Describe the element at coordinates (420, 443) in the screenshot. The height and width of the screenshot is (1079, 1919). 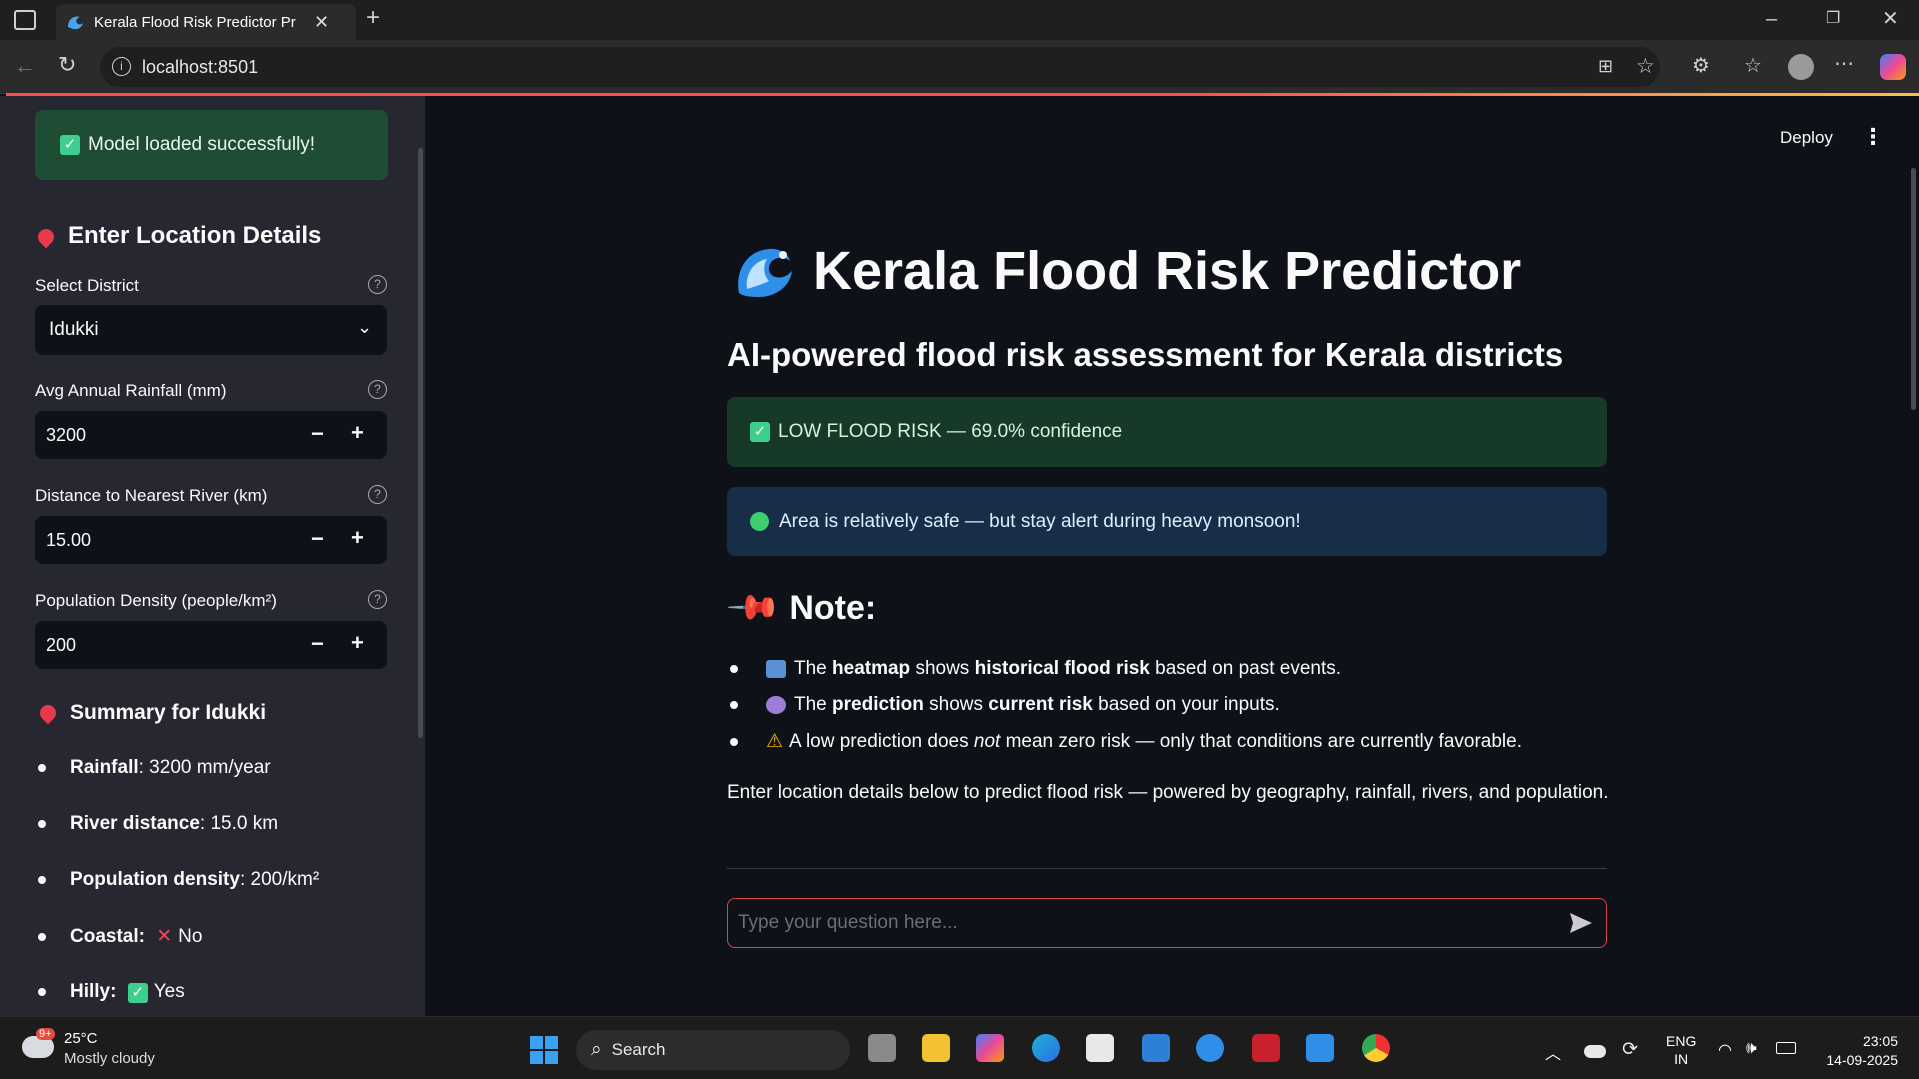
I see `sidebar-scrollbar` at that location.